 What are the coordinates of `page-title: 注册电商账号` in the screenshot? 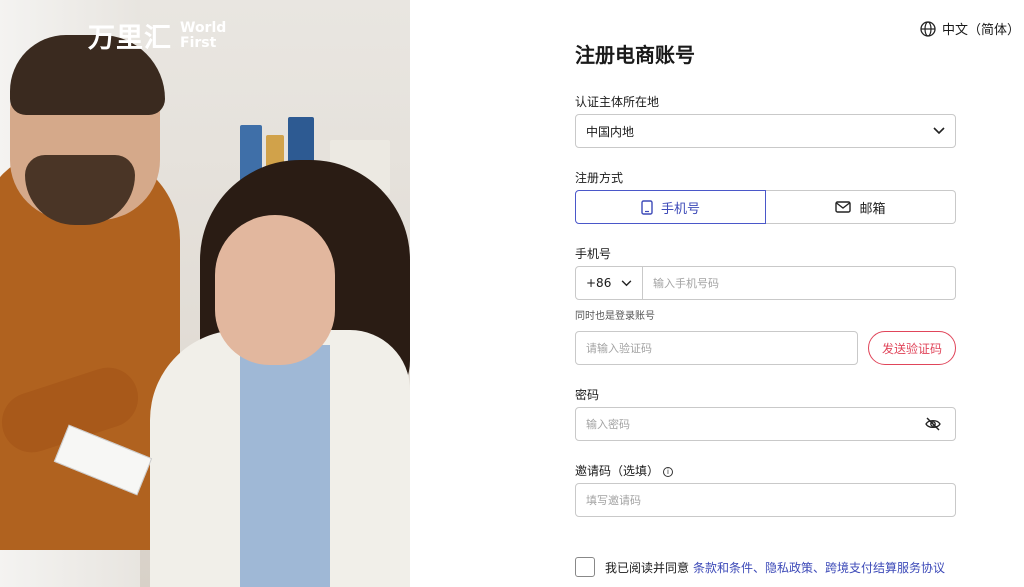 It's located at (635, 55).